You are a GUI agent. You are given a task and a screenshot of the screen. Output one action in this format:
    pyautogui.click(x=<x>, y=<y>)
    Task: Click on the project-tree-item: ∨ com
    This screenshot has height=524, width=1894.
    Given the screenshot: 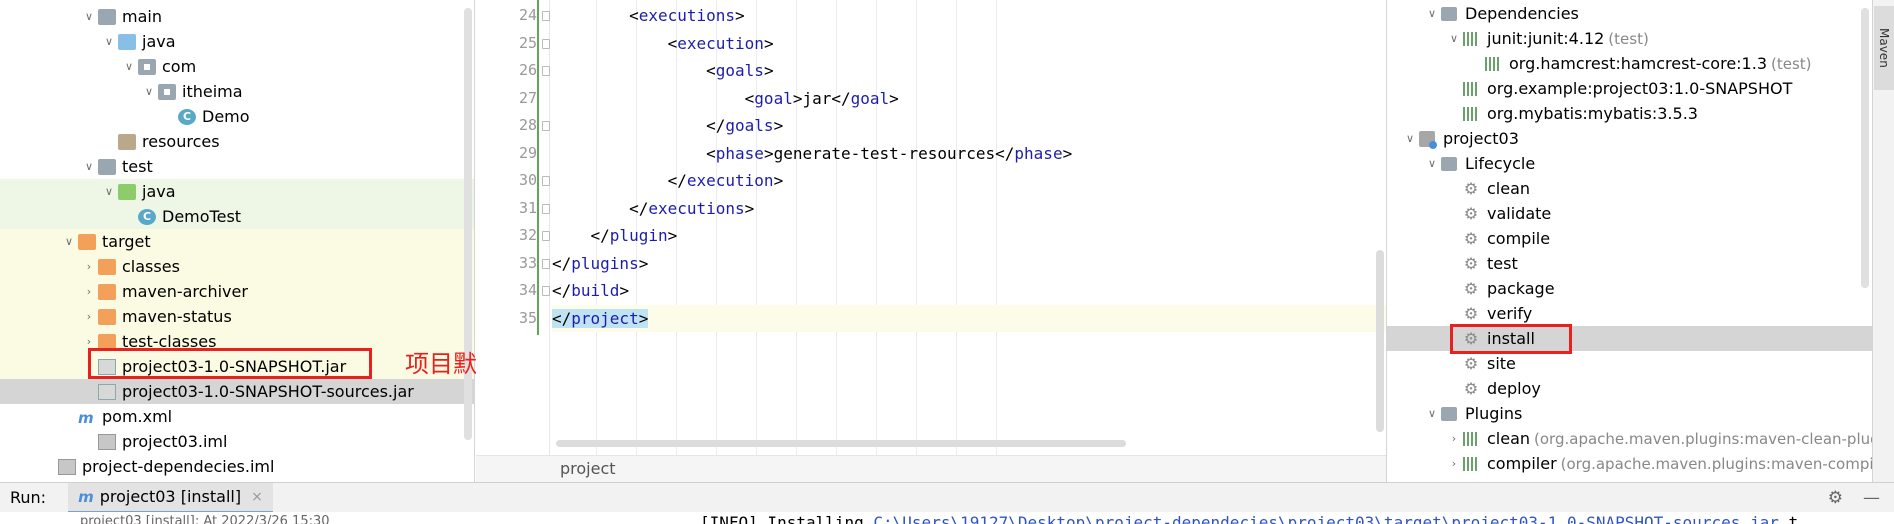 What is the action you would take?
    pyautogui.click(x=237, y=66)
    